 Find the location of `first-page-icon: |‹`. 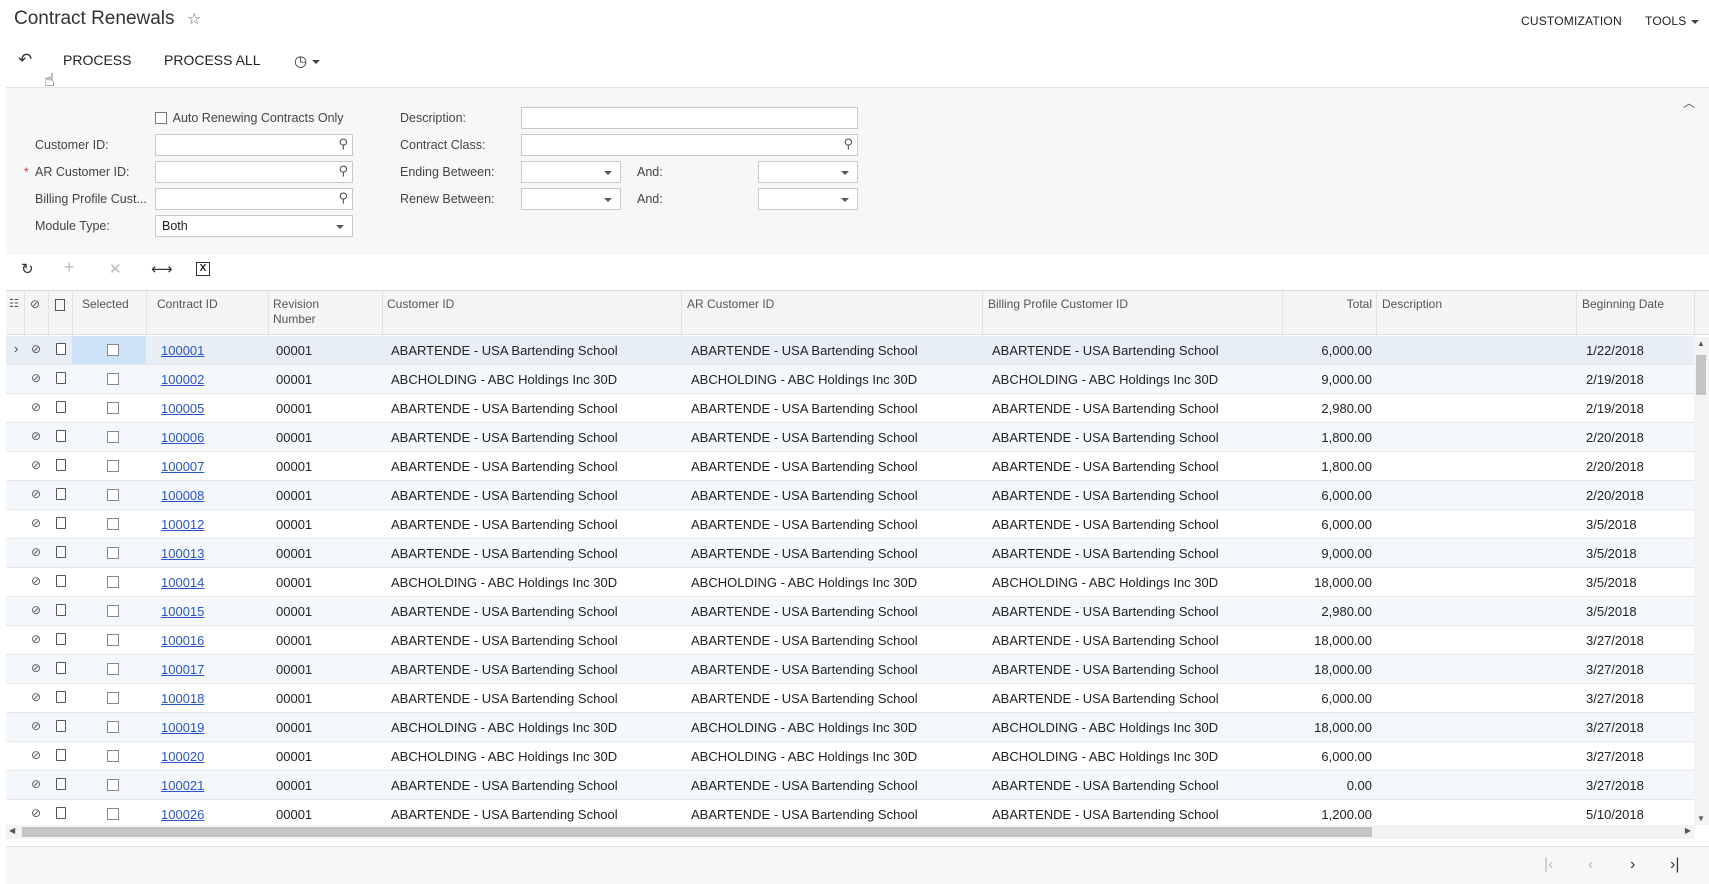

first-page-icon: |‹ is located at coordinates (1548, 865).